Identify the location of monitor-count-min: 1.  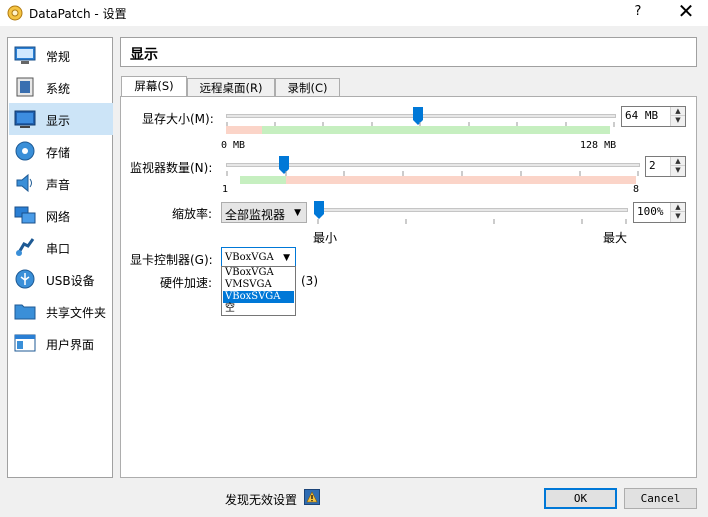
(225, 189).